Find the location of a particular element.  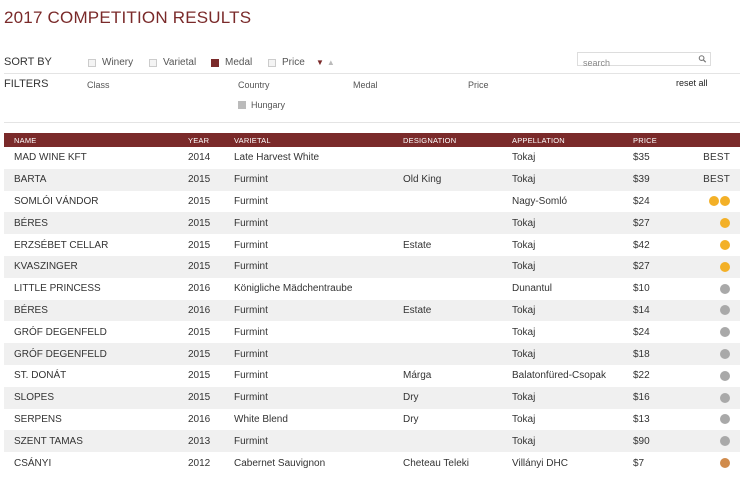

sort-option-label: Medal is located at coordinates (239, 62).